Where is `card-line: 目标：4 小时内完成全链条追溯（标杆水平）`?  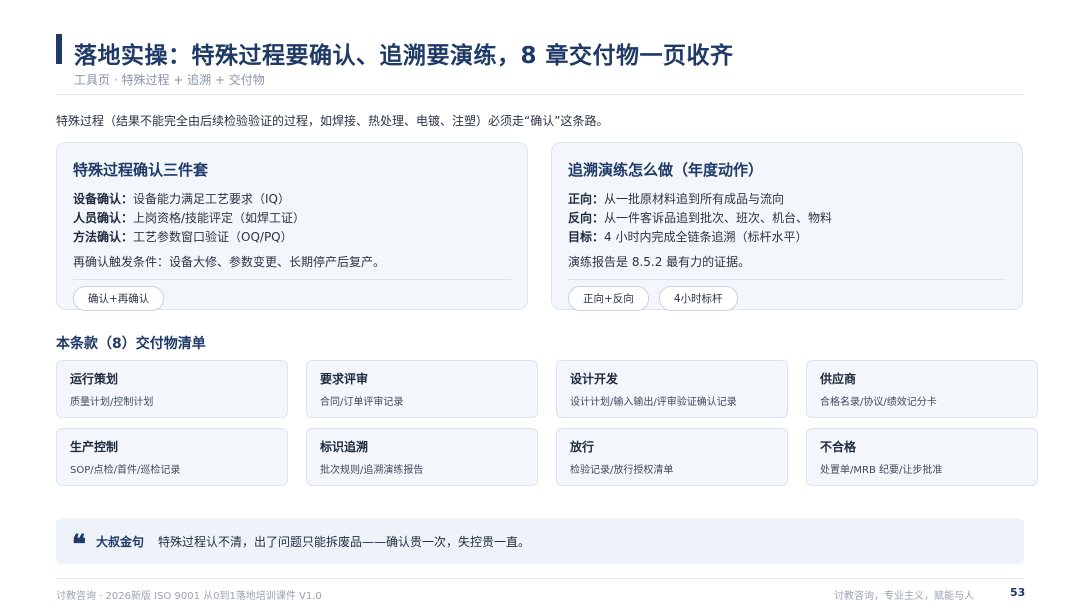 card-line: 目标：4 小时内完成全链条追溯（标杆水平） is located at coordinates (787, 237).